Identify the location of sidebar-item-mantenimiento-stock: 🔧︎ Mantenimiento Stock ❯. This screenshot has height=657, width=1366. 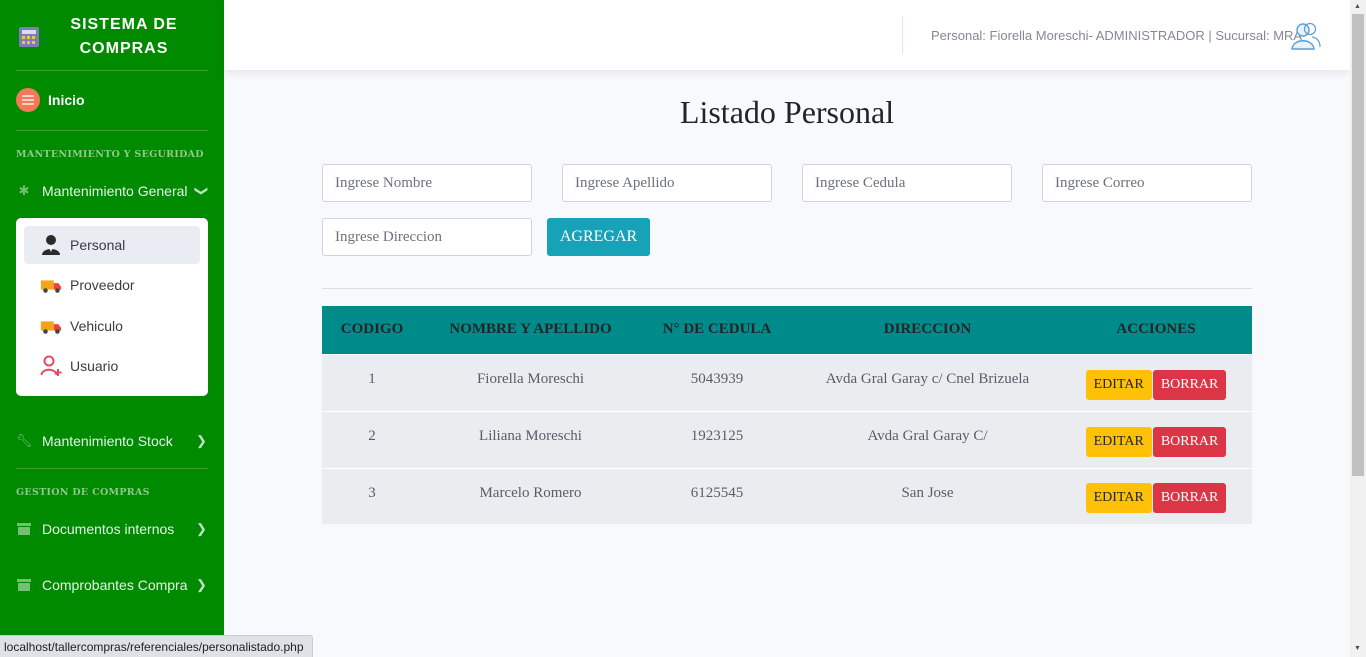
(112, 441).